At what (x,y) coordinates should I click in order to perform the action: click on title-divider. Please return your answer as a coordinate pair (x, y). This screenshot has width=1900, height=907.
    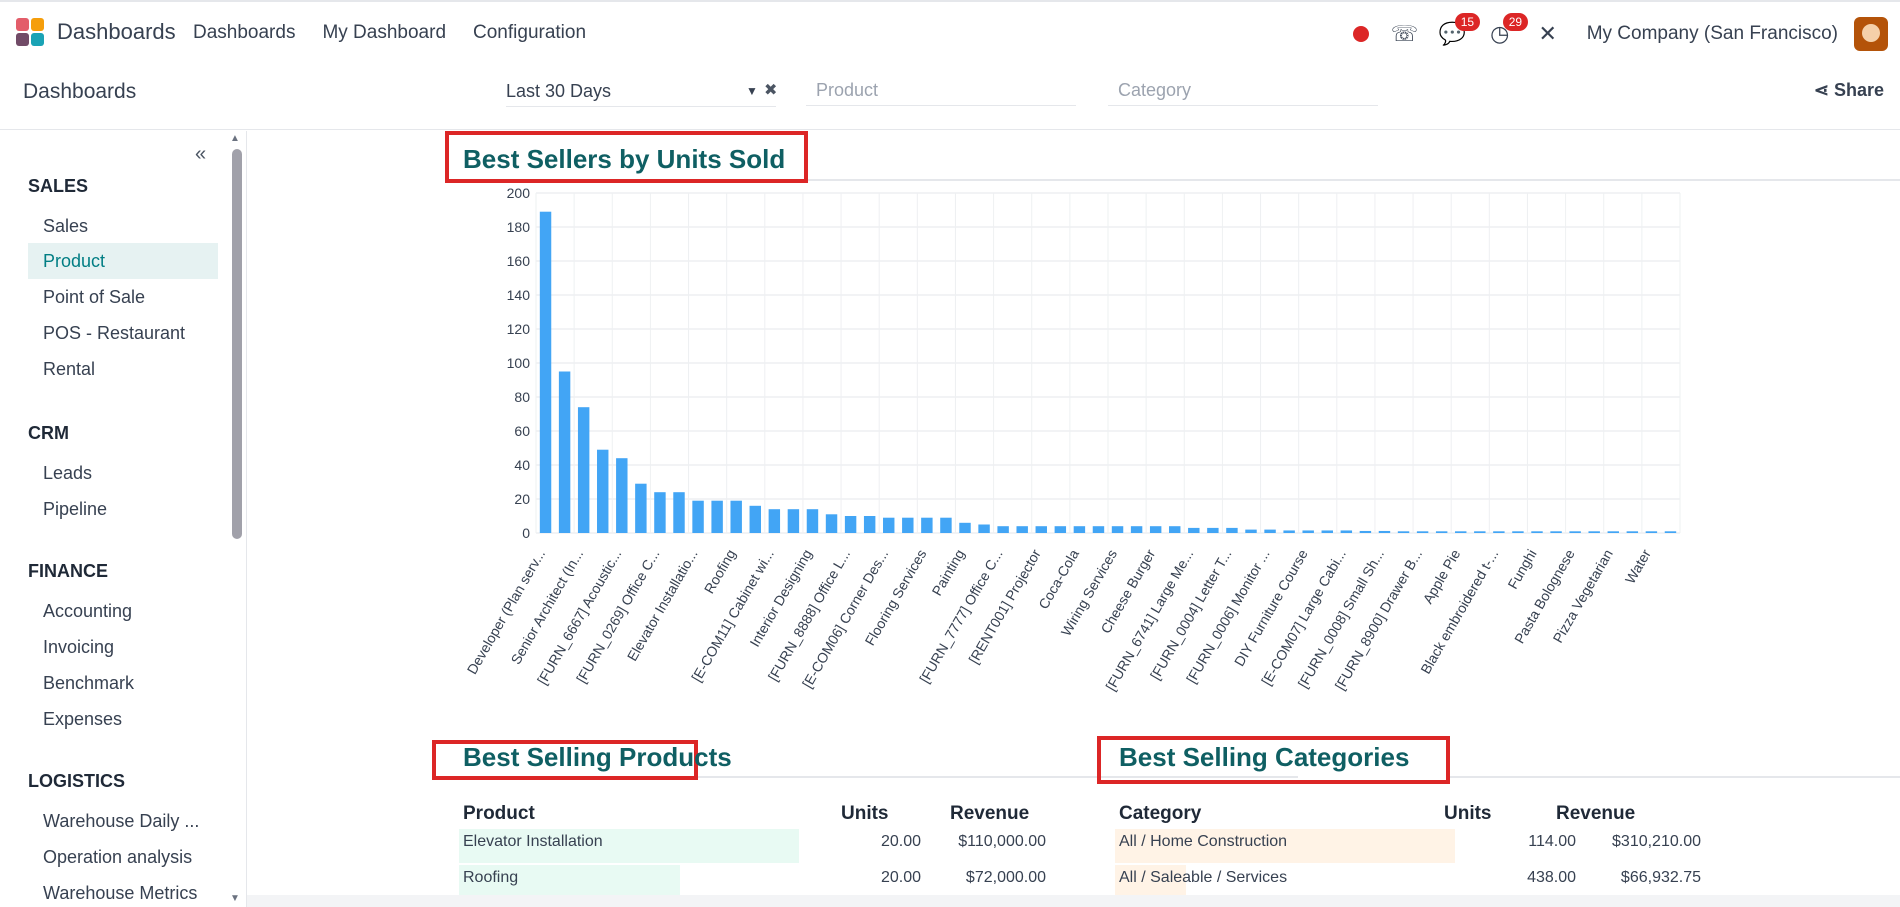
    Looking at the image, I should click on (1354, 180).